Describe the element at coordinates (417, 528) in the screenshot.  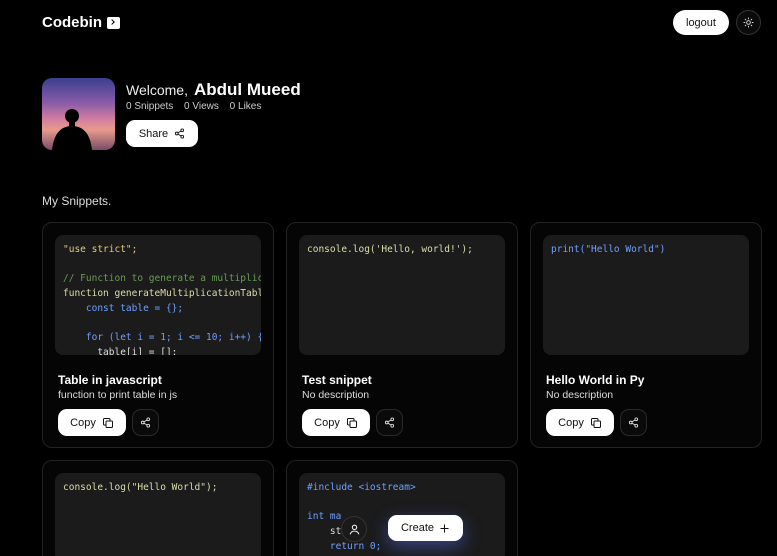
I see `create-label: Create` at that location.